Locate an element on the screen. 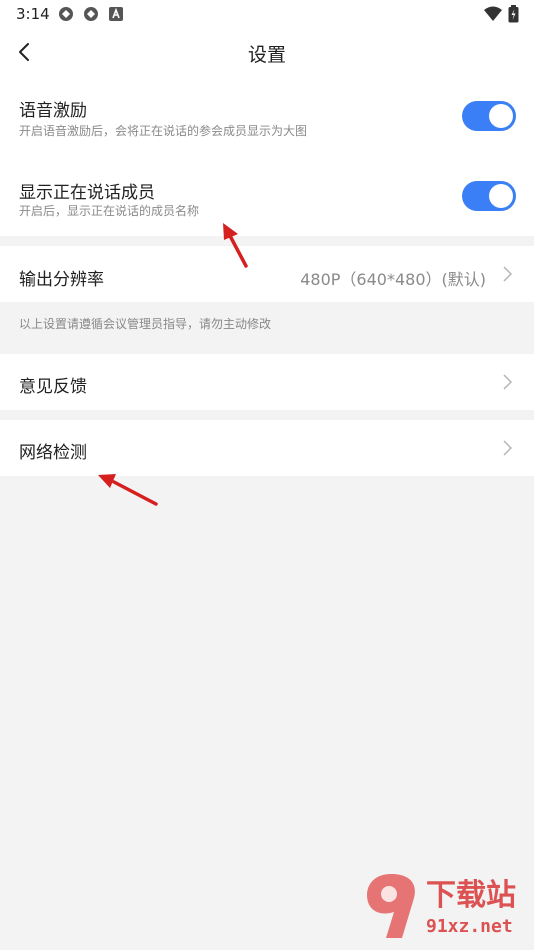 The height and width of the screenshot is (950, 534). voice-incentive-toggle is located at coordinates (489, 116).